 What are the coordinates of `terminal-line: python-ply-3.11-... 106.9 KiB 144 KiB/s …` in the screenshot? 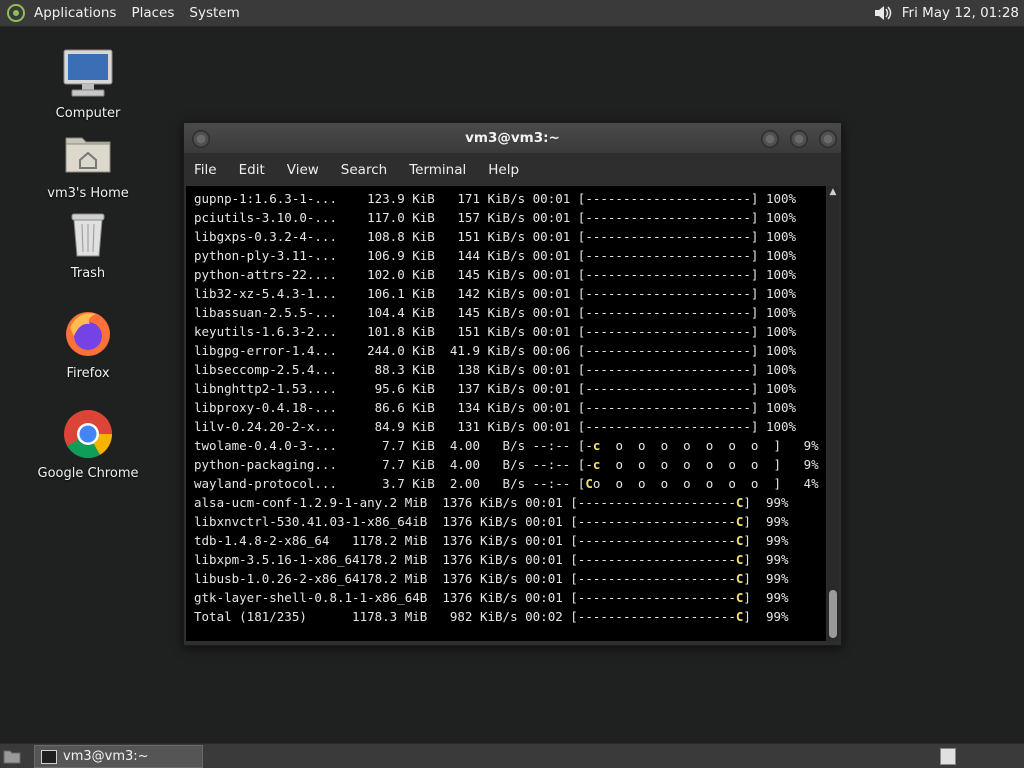 It's located at (495, 255).